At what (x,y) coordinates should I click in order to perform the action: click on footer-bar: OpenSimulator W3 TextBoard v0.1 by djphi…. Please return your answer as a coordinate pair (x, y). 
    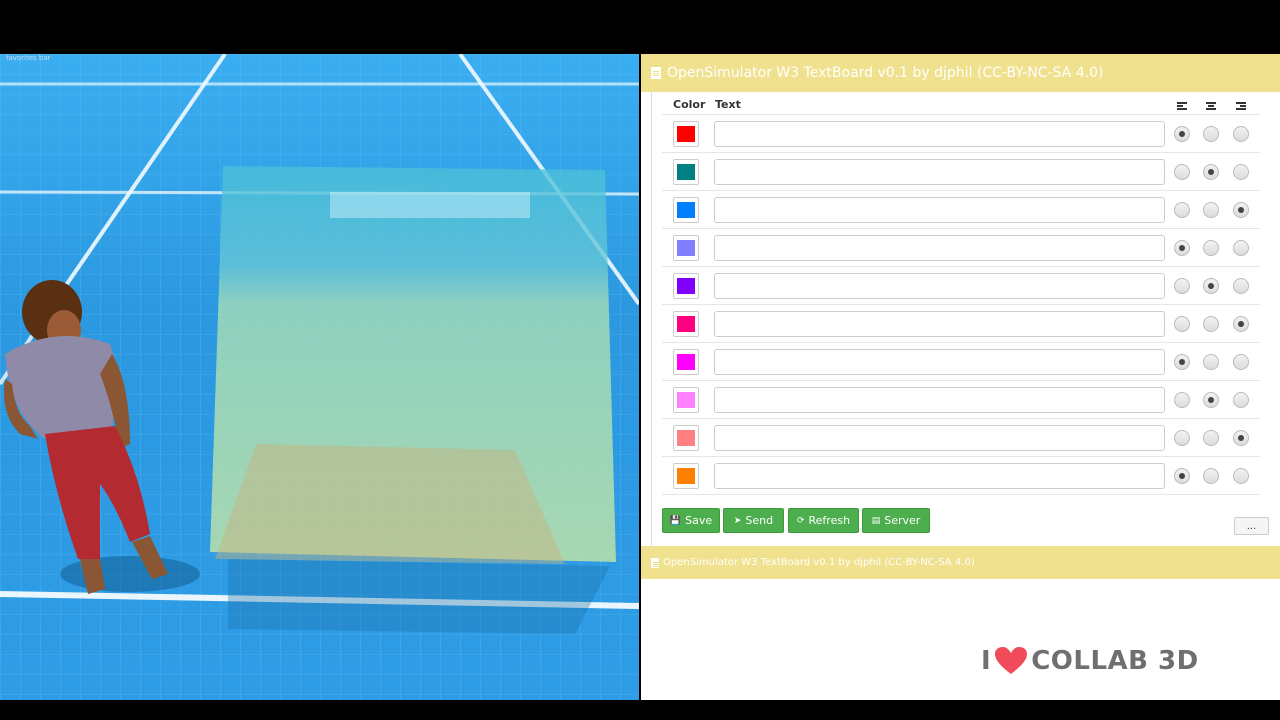
    Looking at the image, I should click on (960, 562).